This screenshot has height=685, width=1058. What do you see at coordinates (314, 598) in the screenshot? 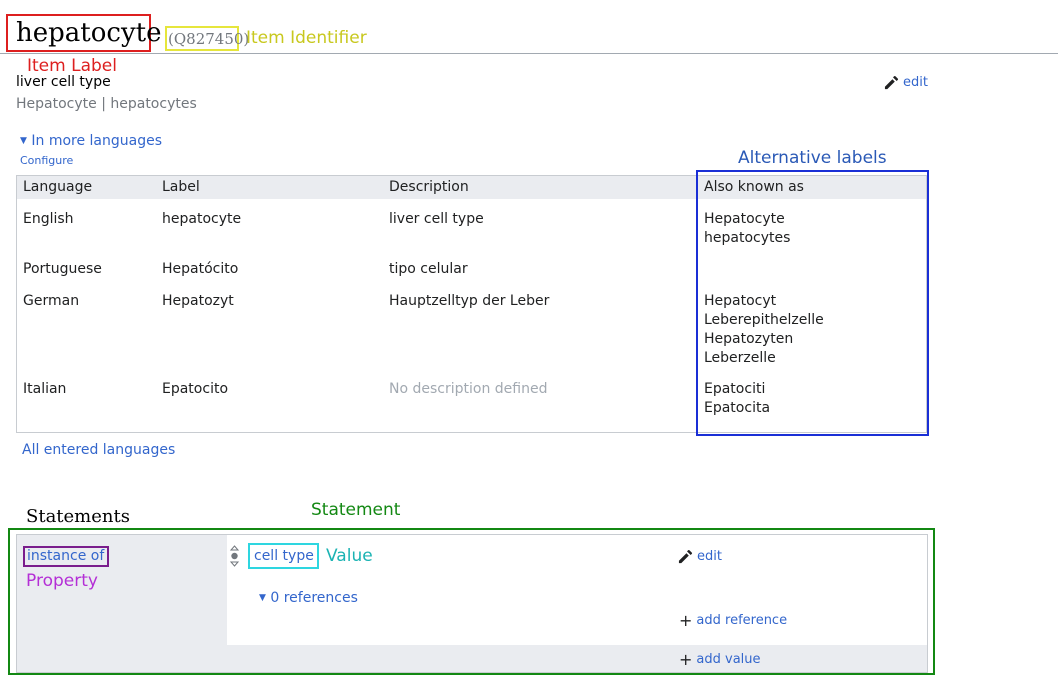
I see `references-count: 0 references` at bounding box center [314, 598].